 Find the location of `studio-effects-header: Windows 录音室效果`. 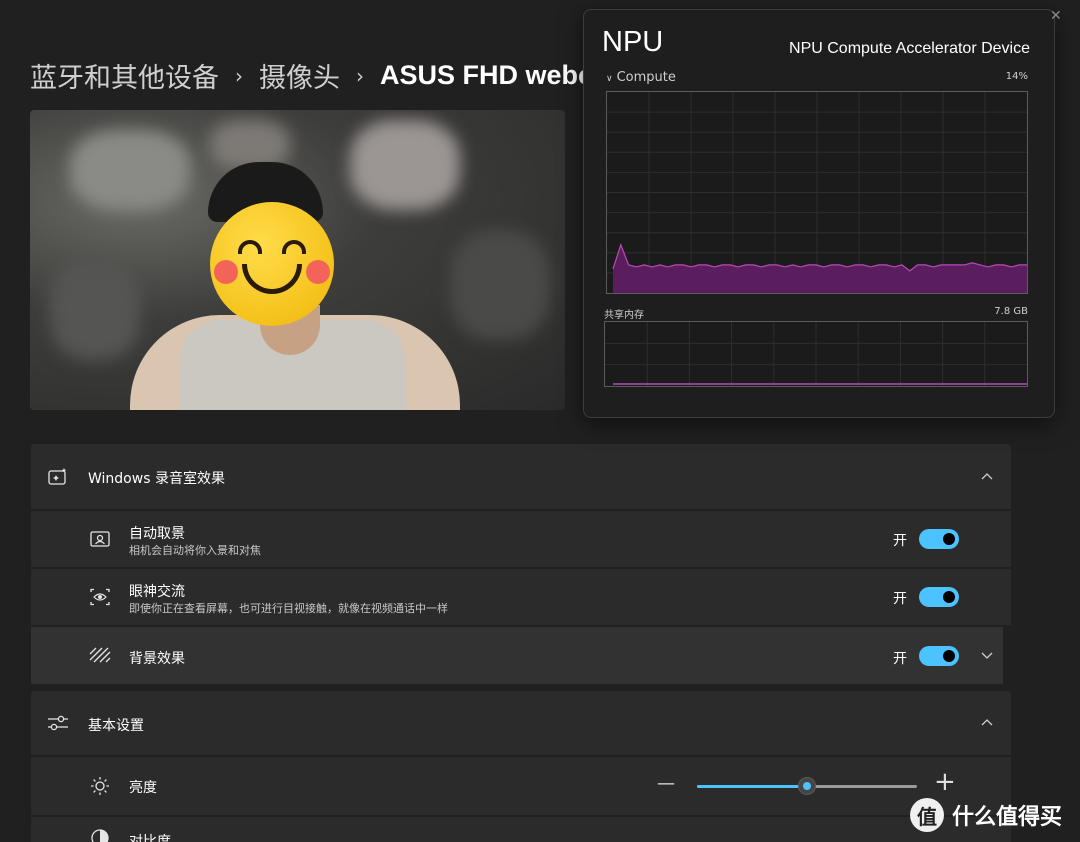

studio-effects-header: Windows 录音室效果 is located at coordinates (521, 476).